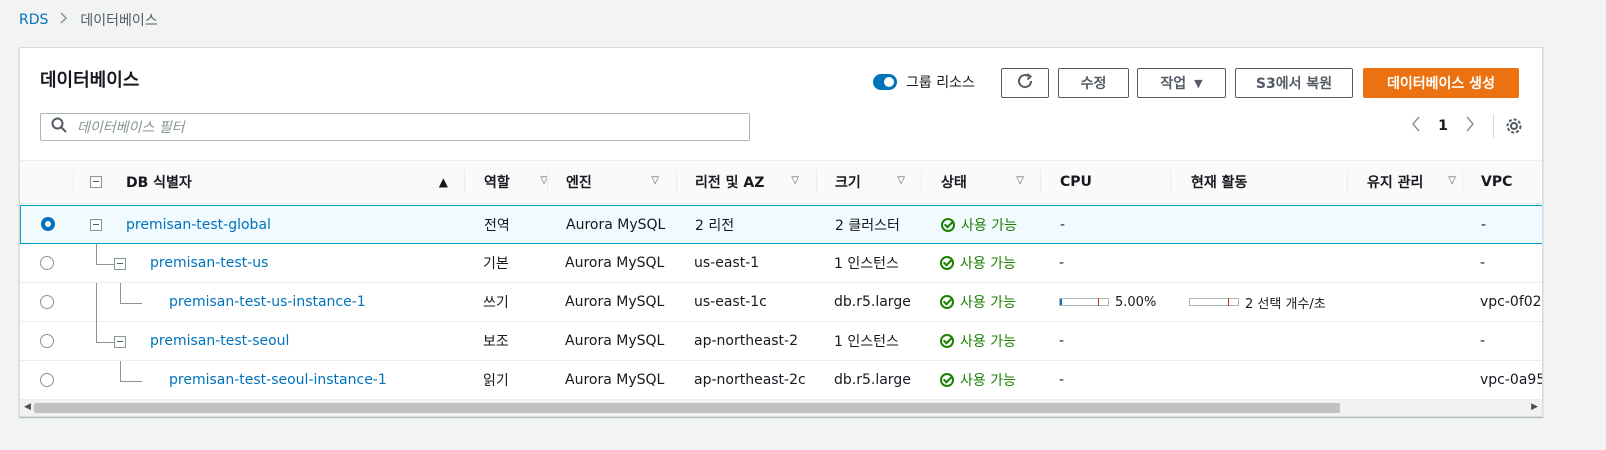 This screenshot has width=1606, height=450. I want to click on col-status-label: 상태, so click(954, 183).